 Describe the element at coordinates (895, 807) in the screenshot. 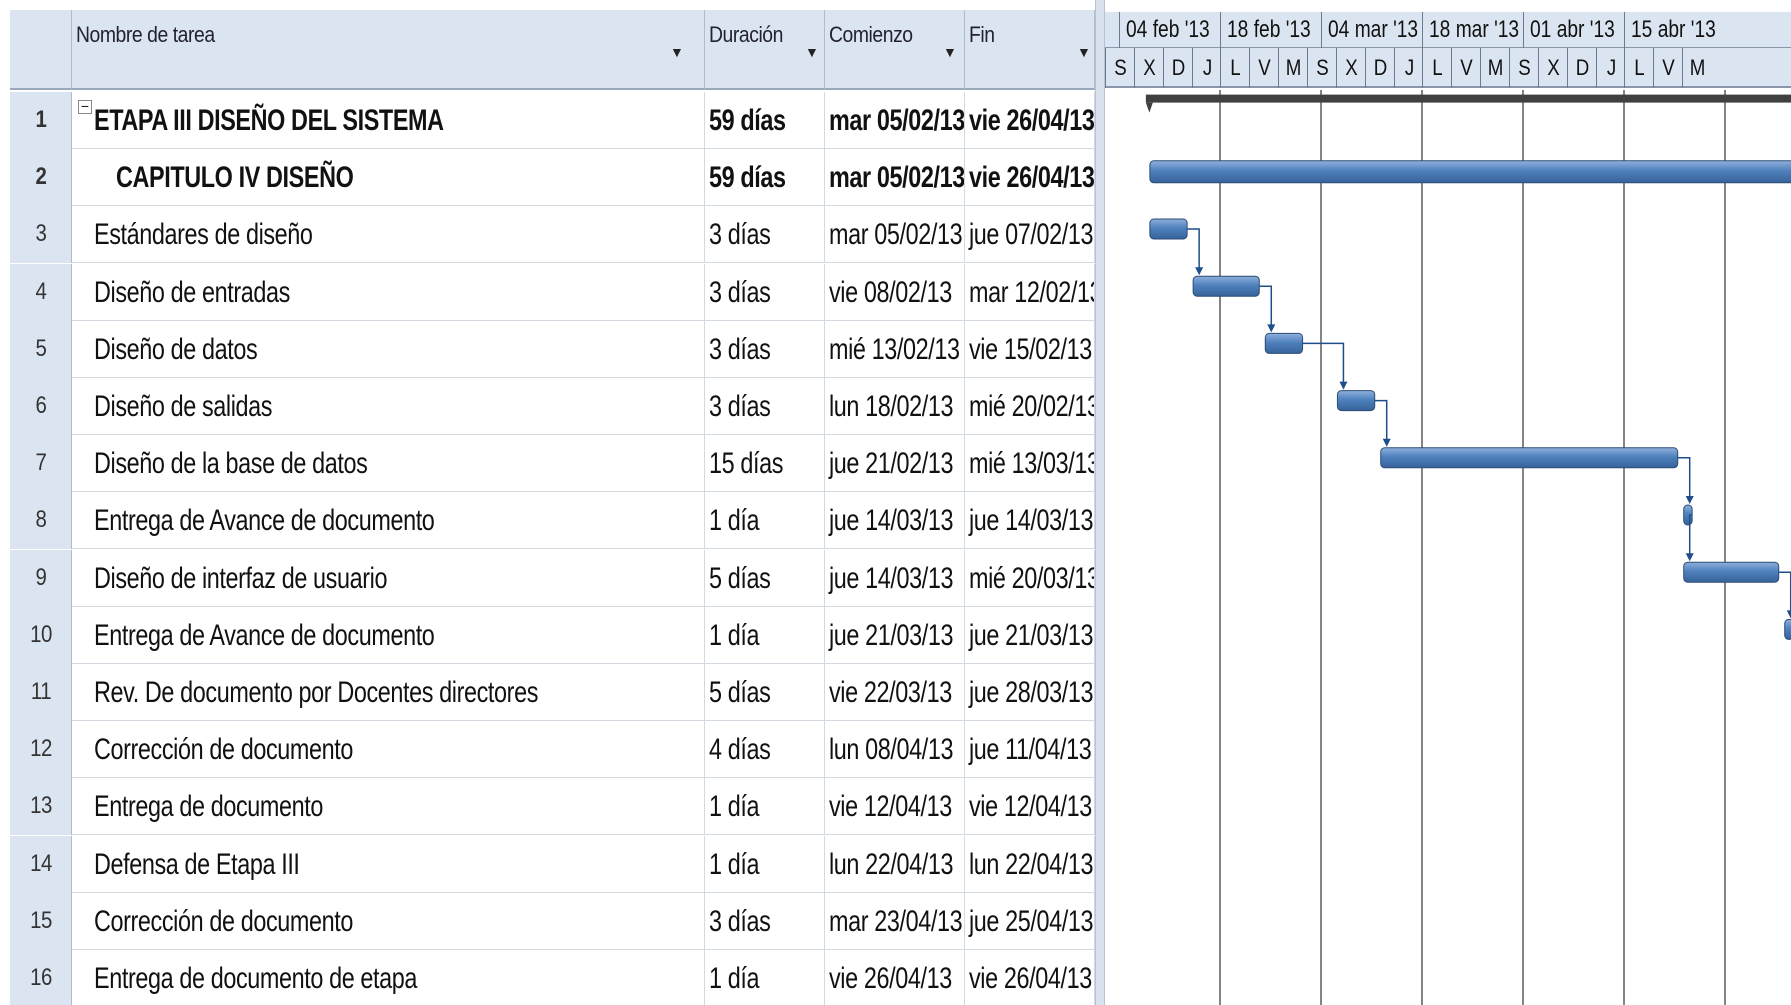

I see `start-cell: vie 12/04/13` at that location.